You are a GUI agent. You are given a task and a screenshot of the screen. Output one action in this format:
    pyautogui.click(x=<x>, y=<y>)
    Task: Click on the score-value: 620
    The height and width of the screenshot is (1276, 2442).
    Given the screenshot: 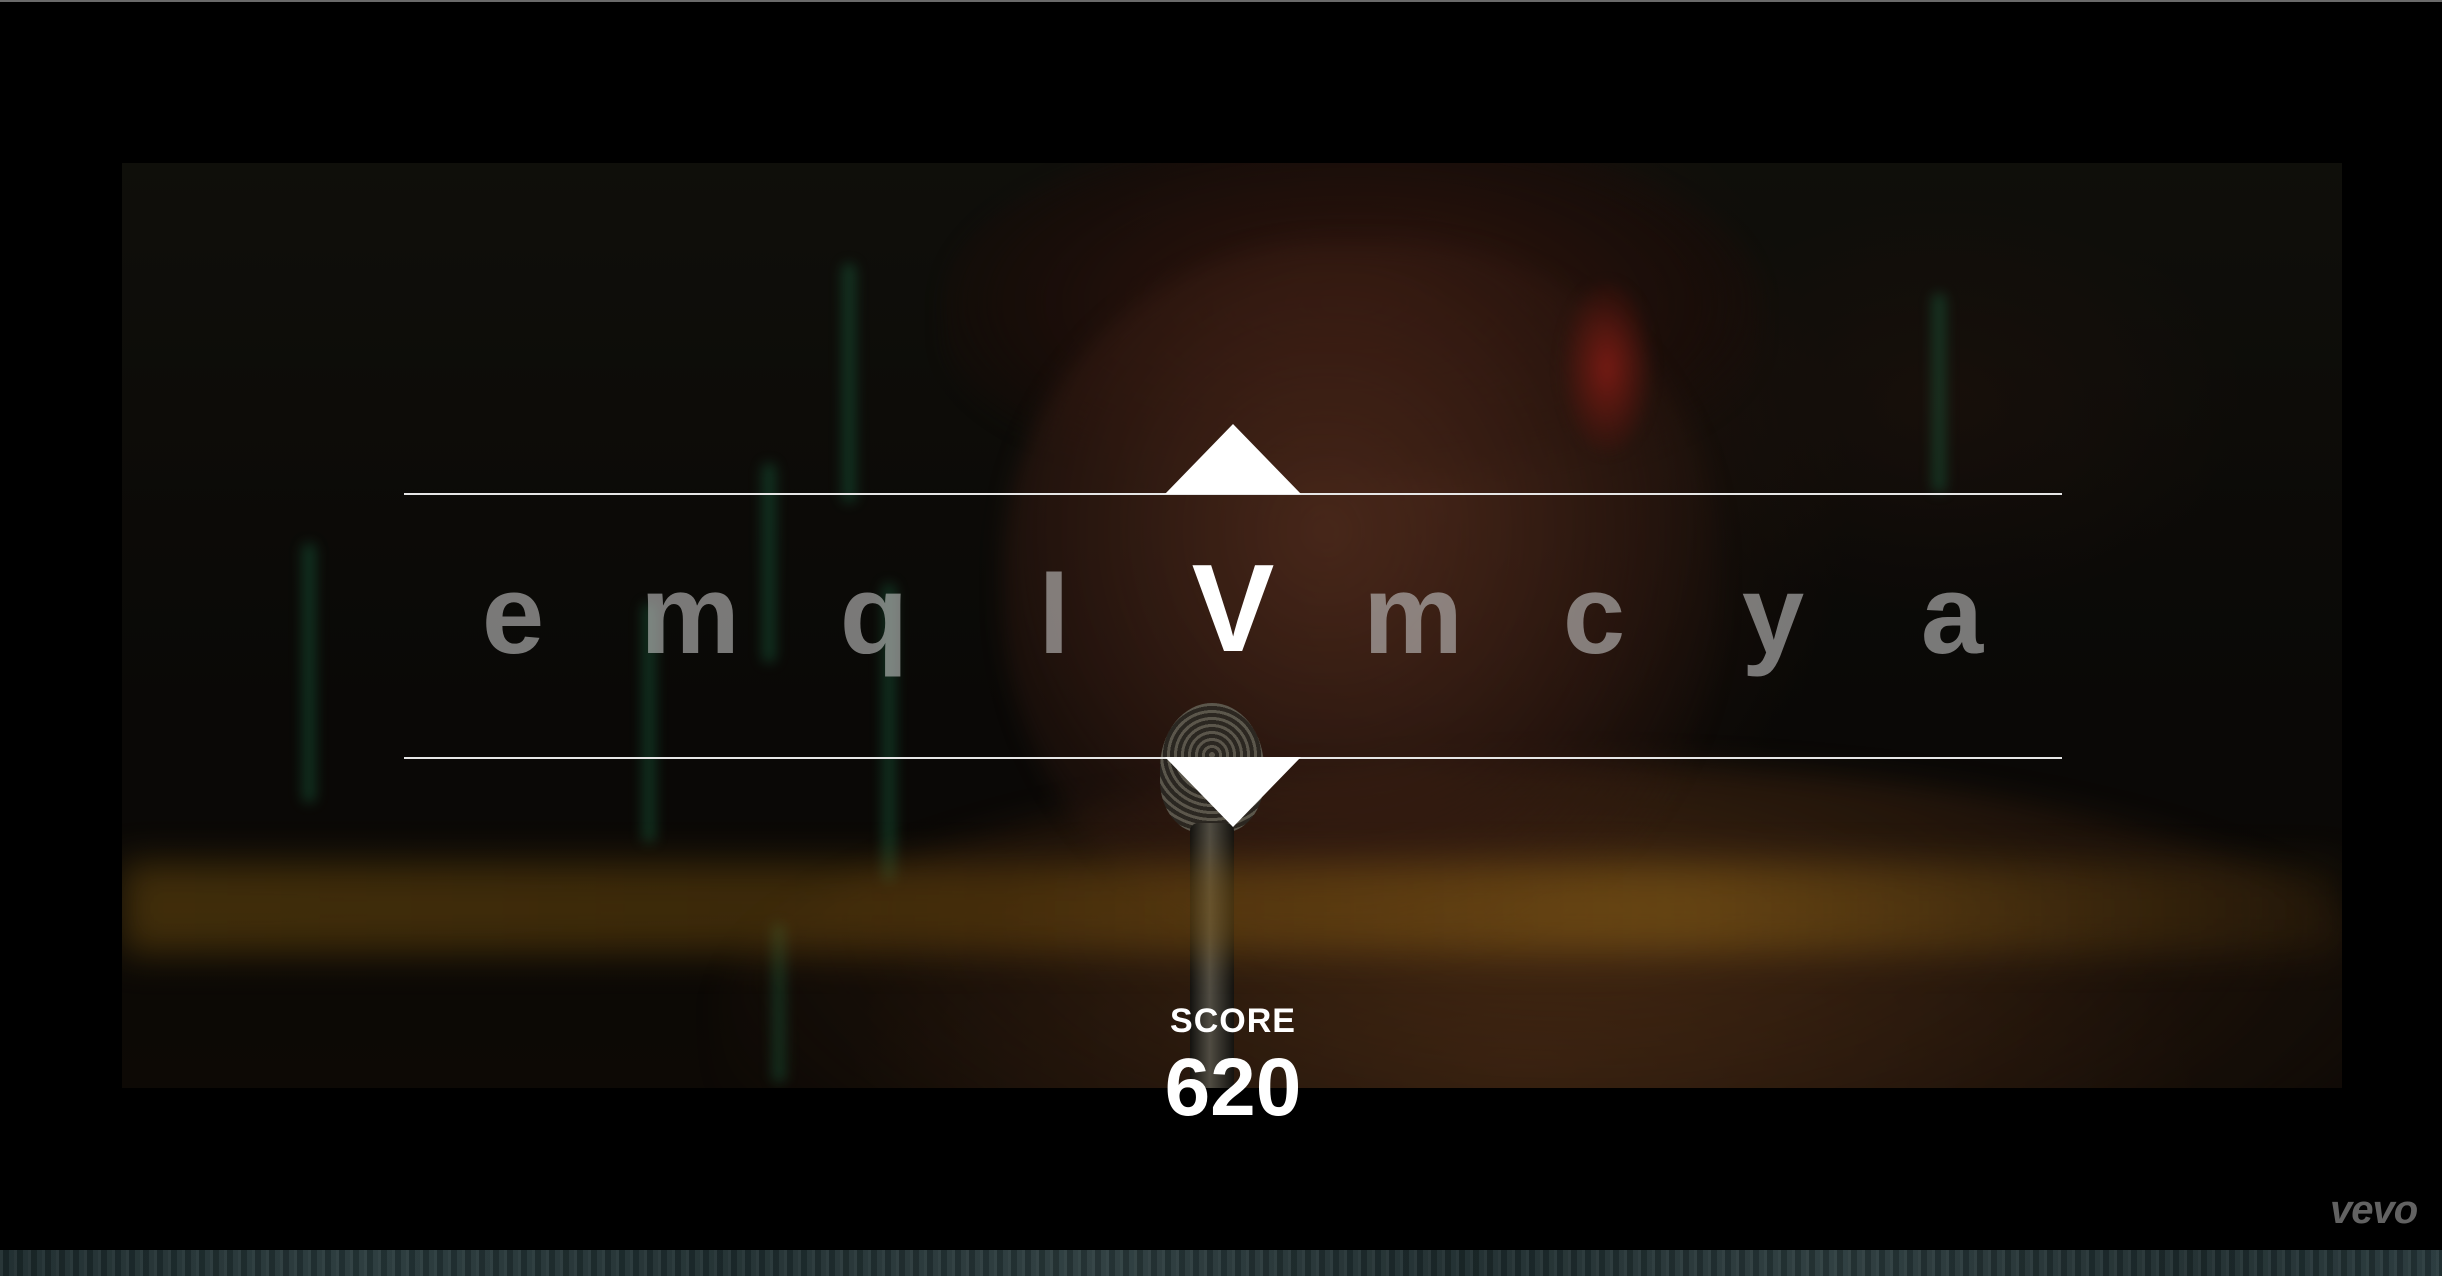 What is the action you would take?
    pyautogui.click(x=1233, y=1087)
    